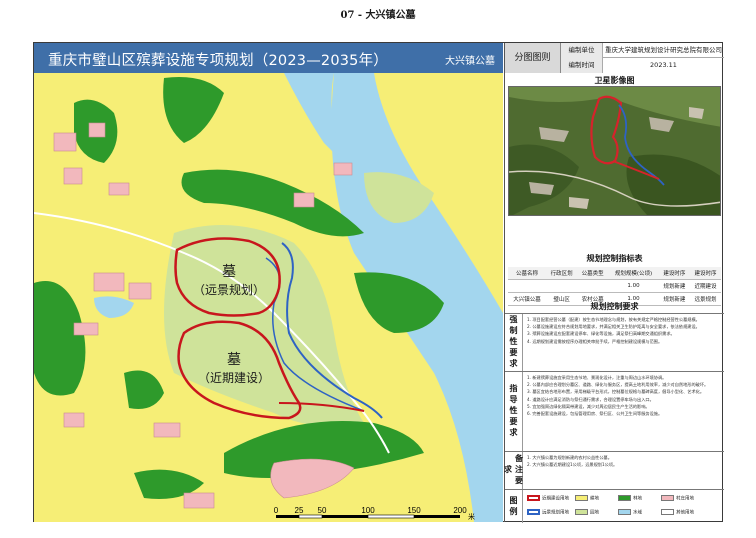  I want to click on near-term-label-2: （近期建设）, so click(234, 378).